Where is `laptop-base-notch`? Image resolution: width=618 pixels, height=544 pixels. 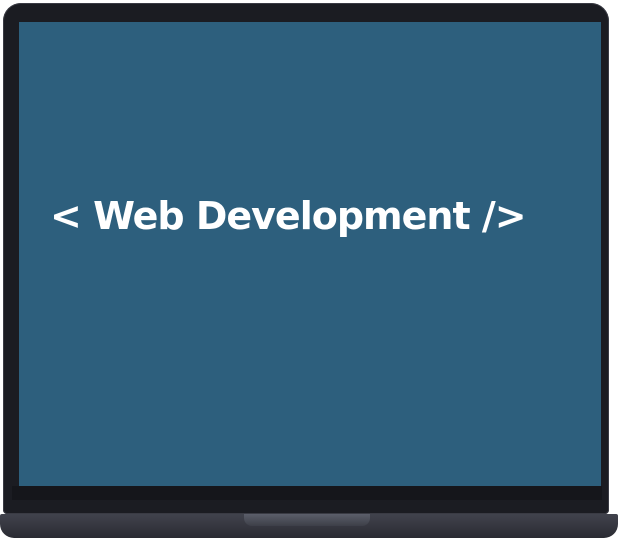
laptop-base-notch is located at coordinates (307, 520).